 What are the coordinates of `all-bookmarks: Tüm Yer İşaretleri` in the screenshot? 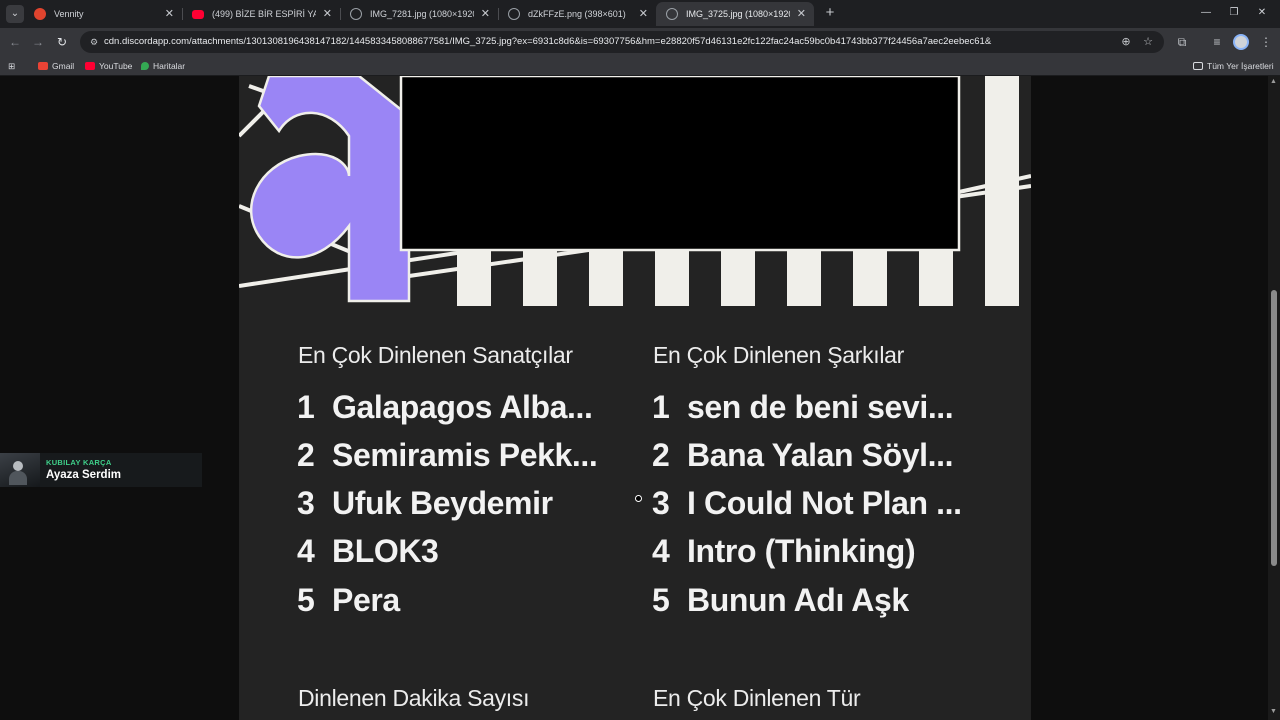 It's located at (1233, 66).